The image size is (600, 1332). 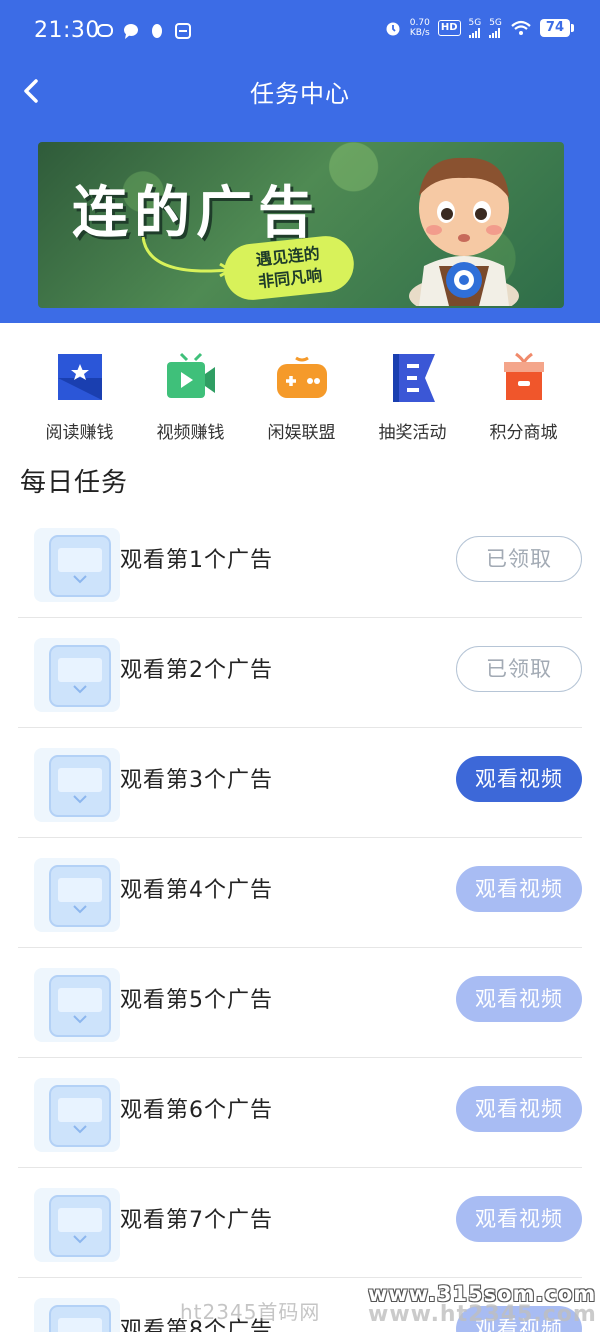 What do you see at coordinates (131, 31) in the screenshot?
I see `chat-icon` at bounding box center [131, 31].